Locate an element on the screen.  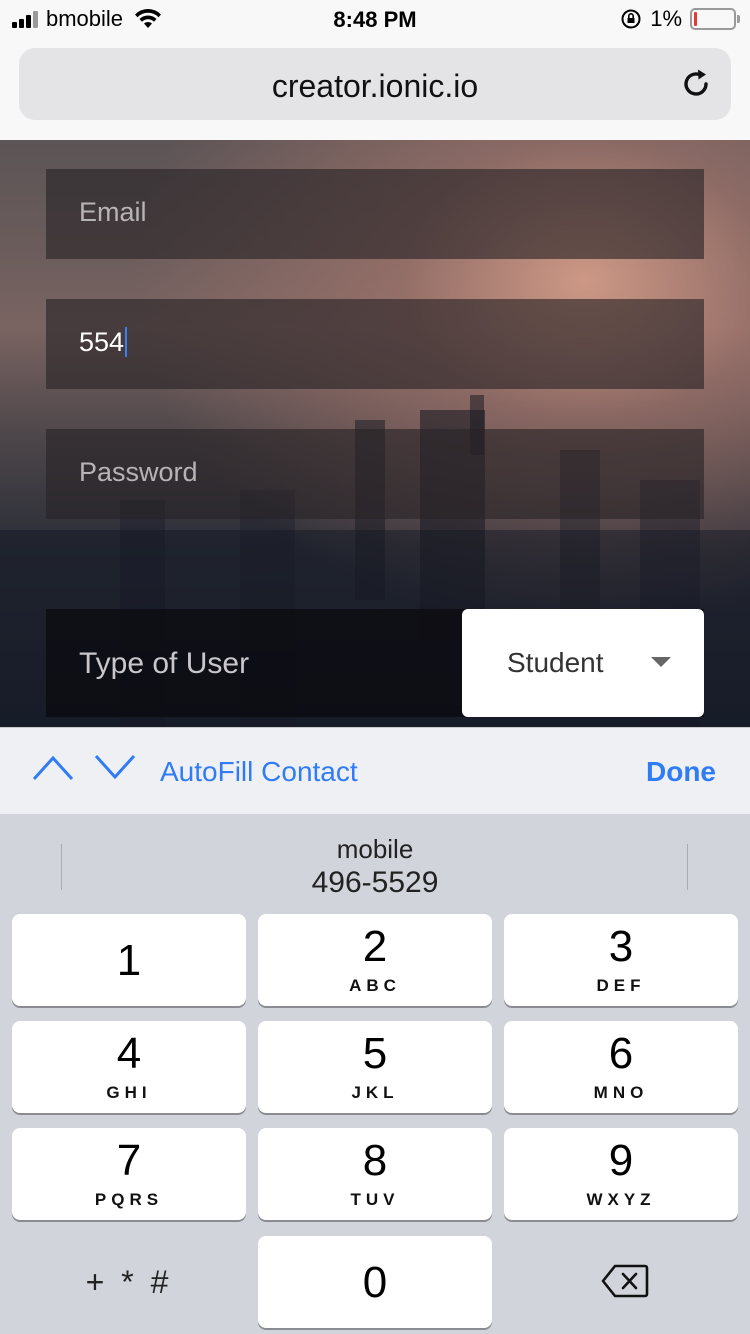
key-digit: 1 is located at coordinates (129, 960).